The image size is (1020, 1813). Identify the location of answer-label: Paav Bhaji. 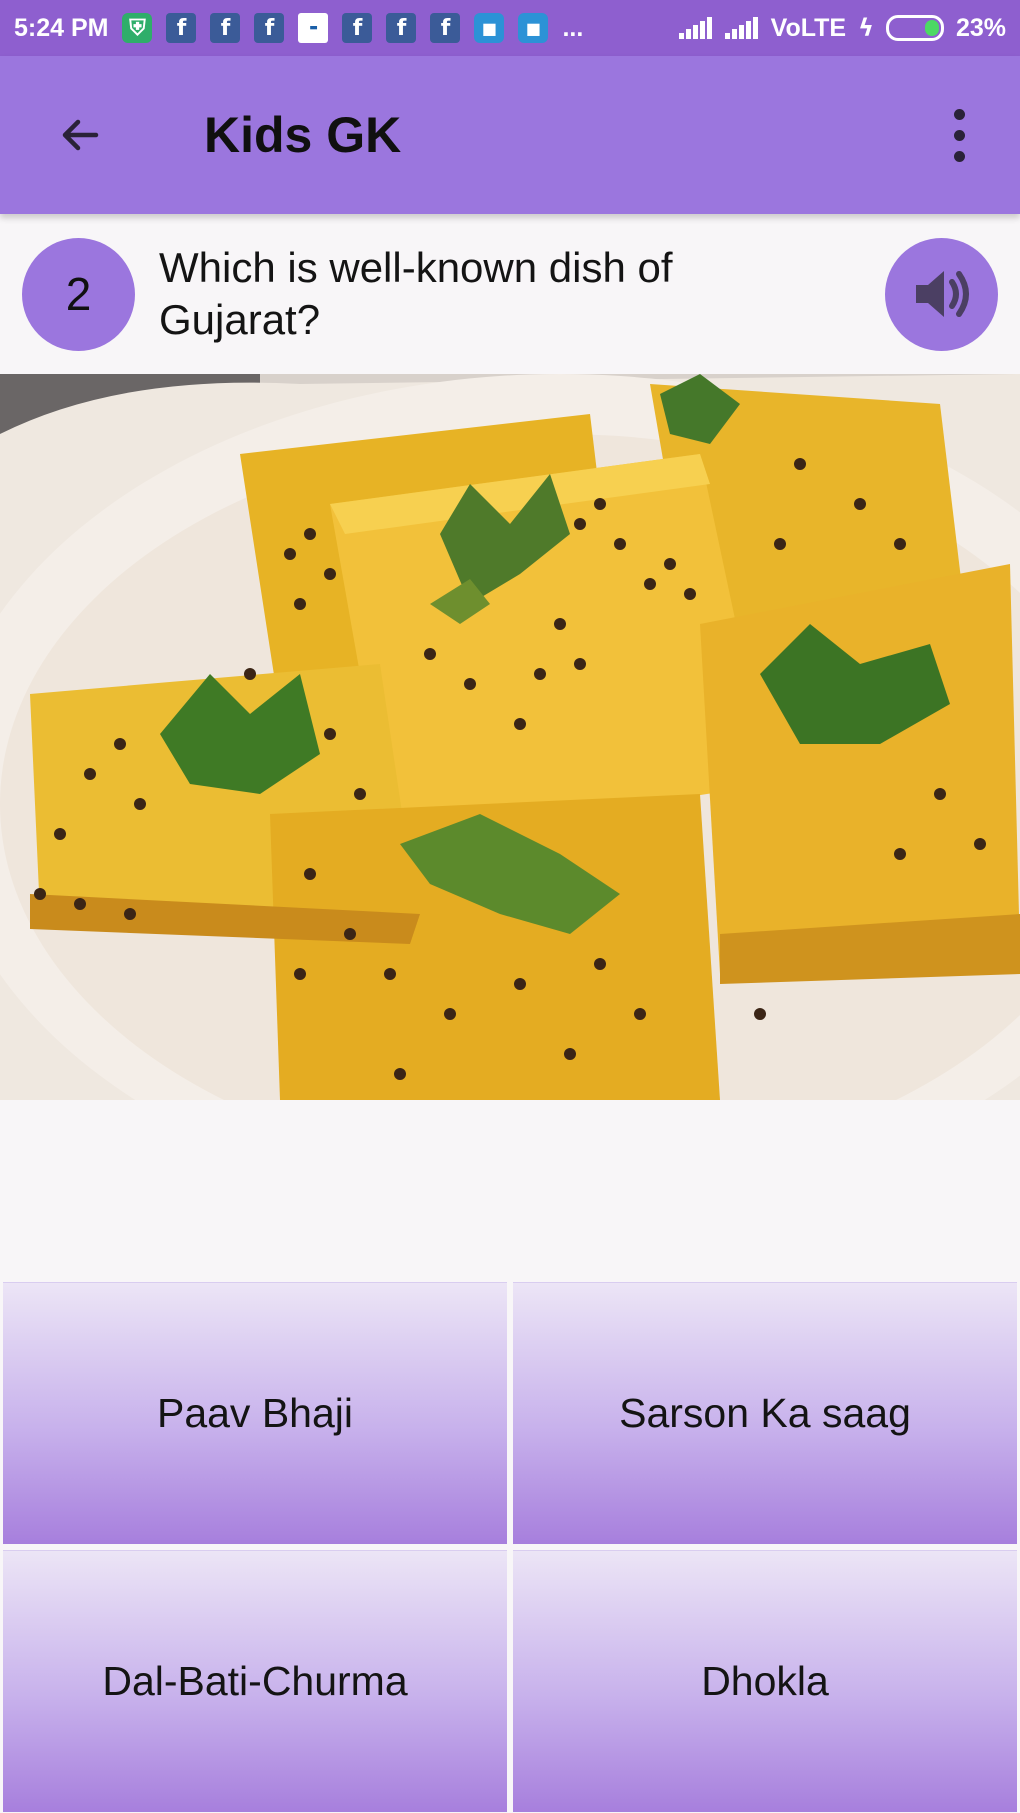
(254, 1413).